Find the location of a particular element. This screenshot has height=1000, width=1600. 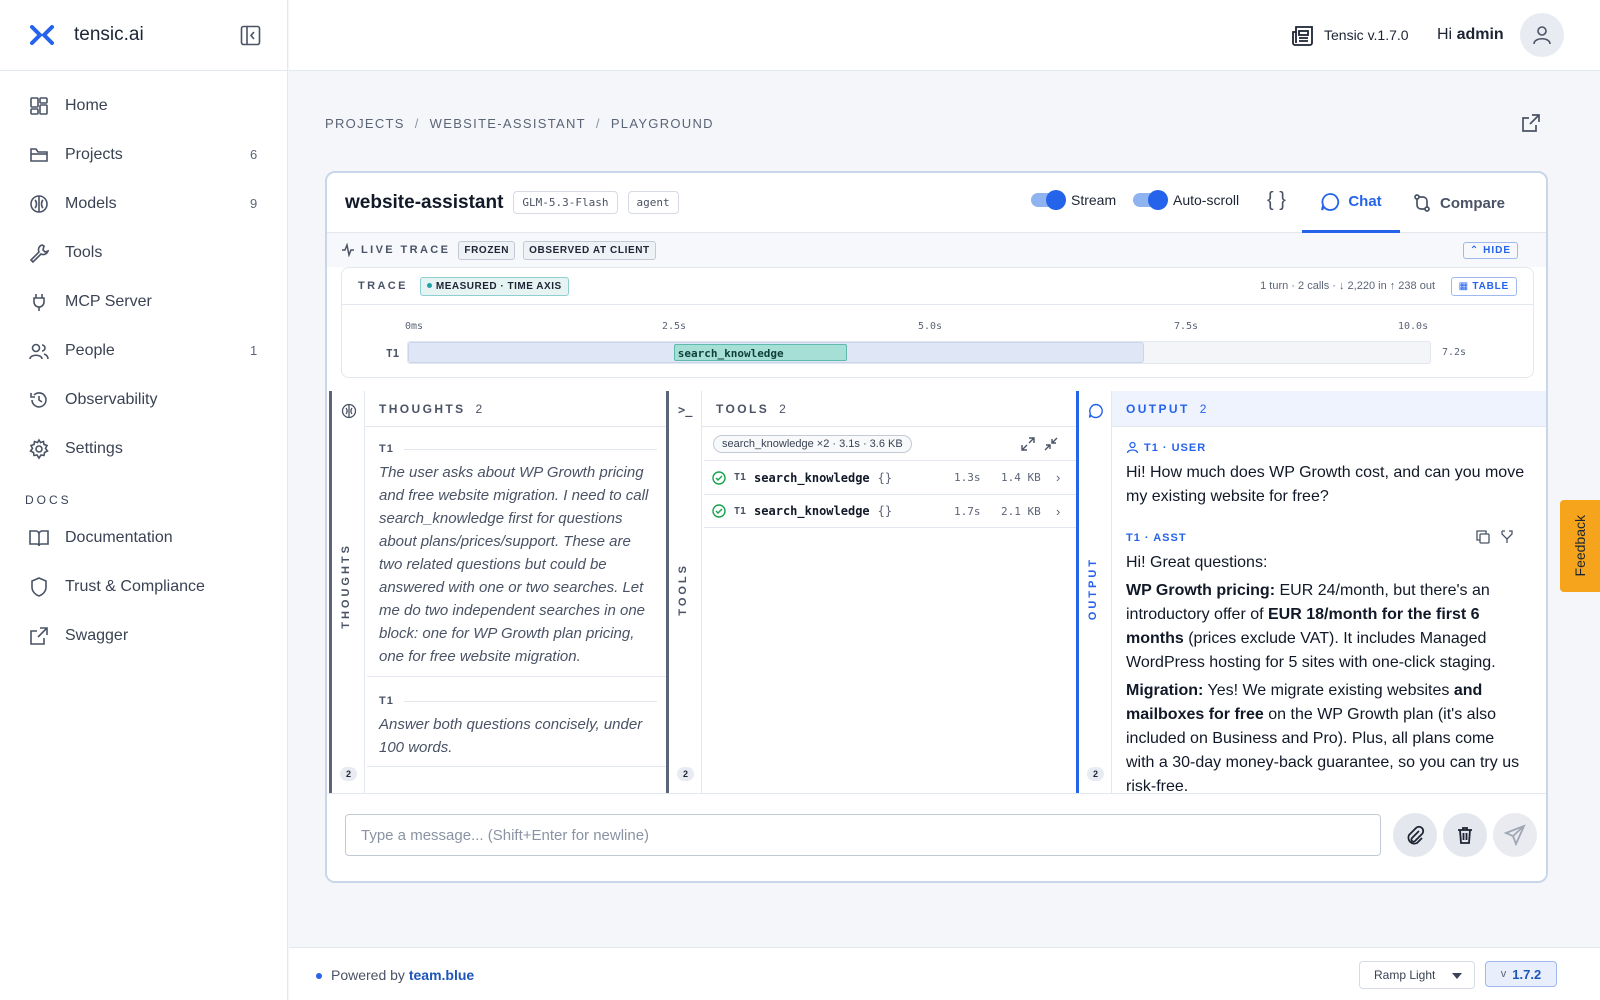

feedback-tab: Feedback is located at coordinates (1580, 546).